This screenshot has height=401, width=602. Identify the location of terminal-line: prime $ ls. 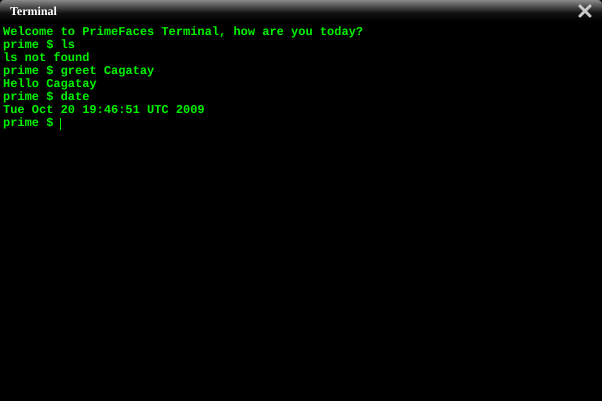
(39, 45).